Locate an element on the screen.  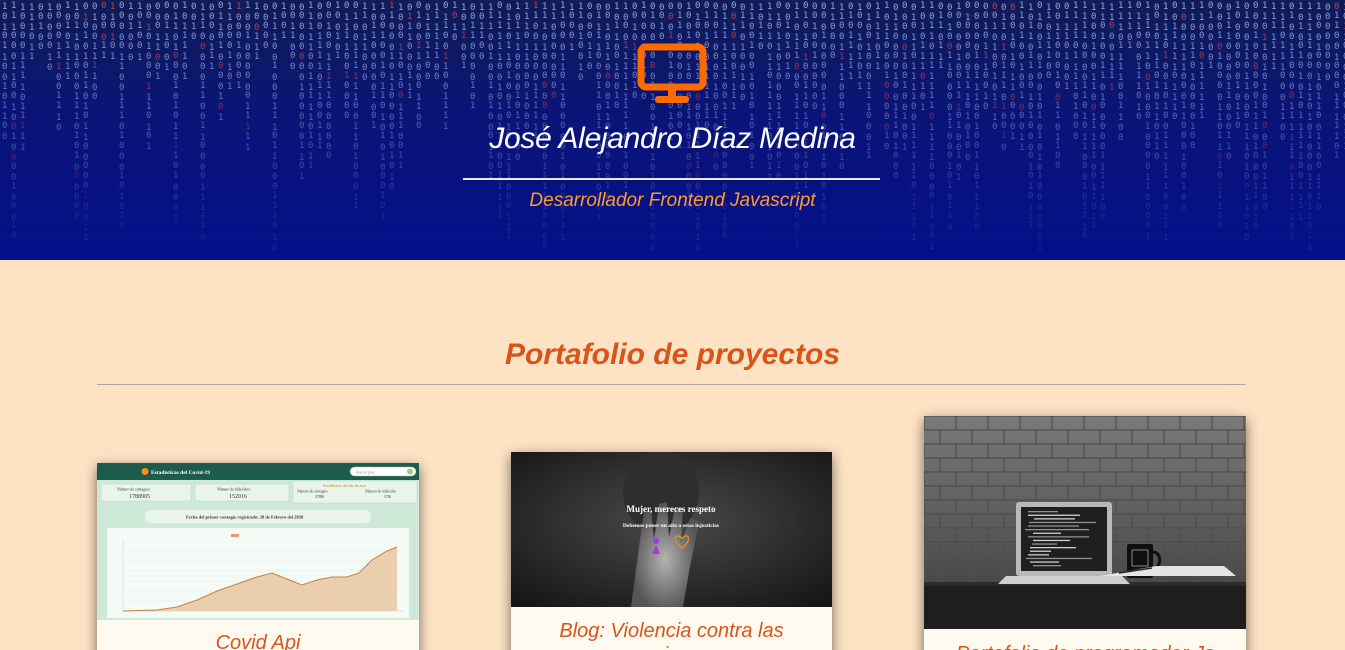
project-caption-blog: Blog: Violencia contra las mujeres is located at coordinates (671, 634).